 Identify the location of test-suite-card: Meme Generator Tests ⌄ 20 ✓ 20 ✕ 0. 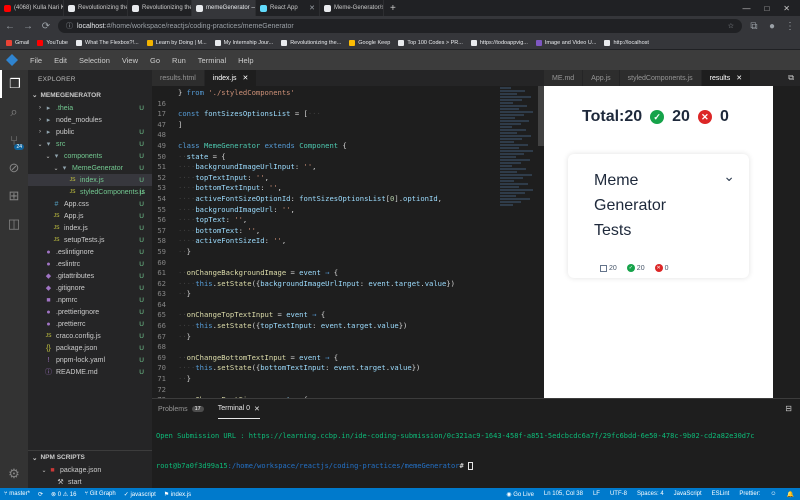
(658, 216).